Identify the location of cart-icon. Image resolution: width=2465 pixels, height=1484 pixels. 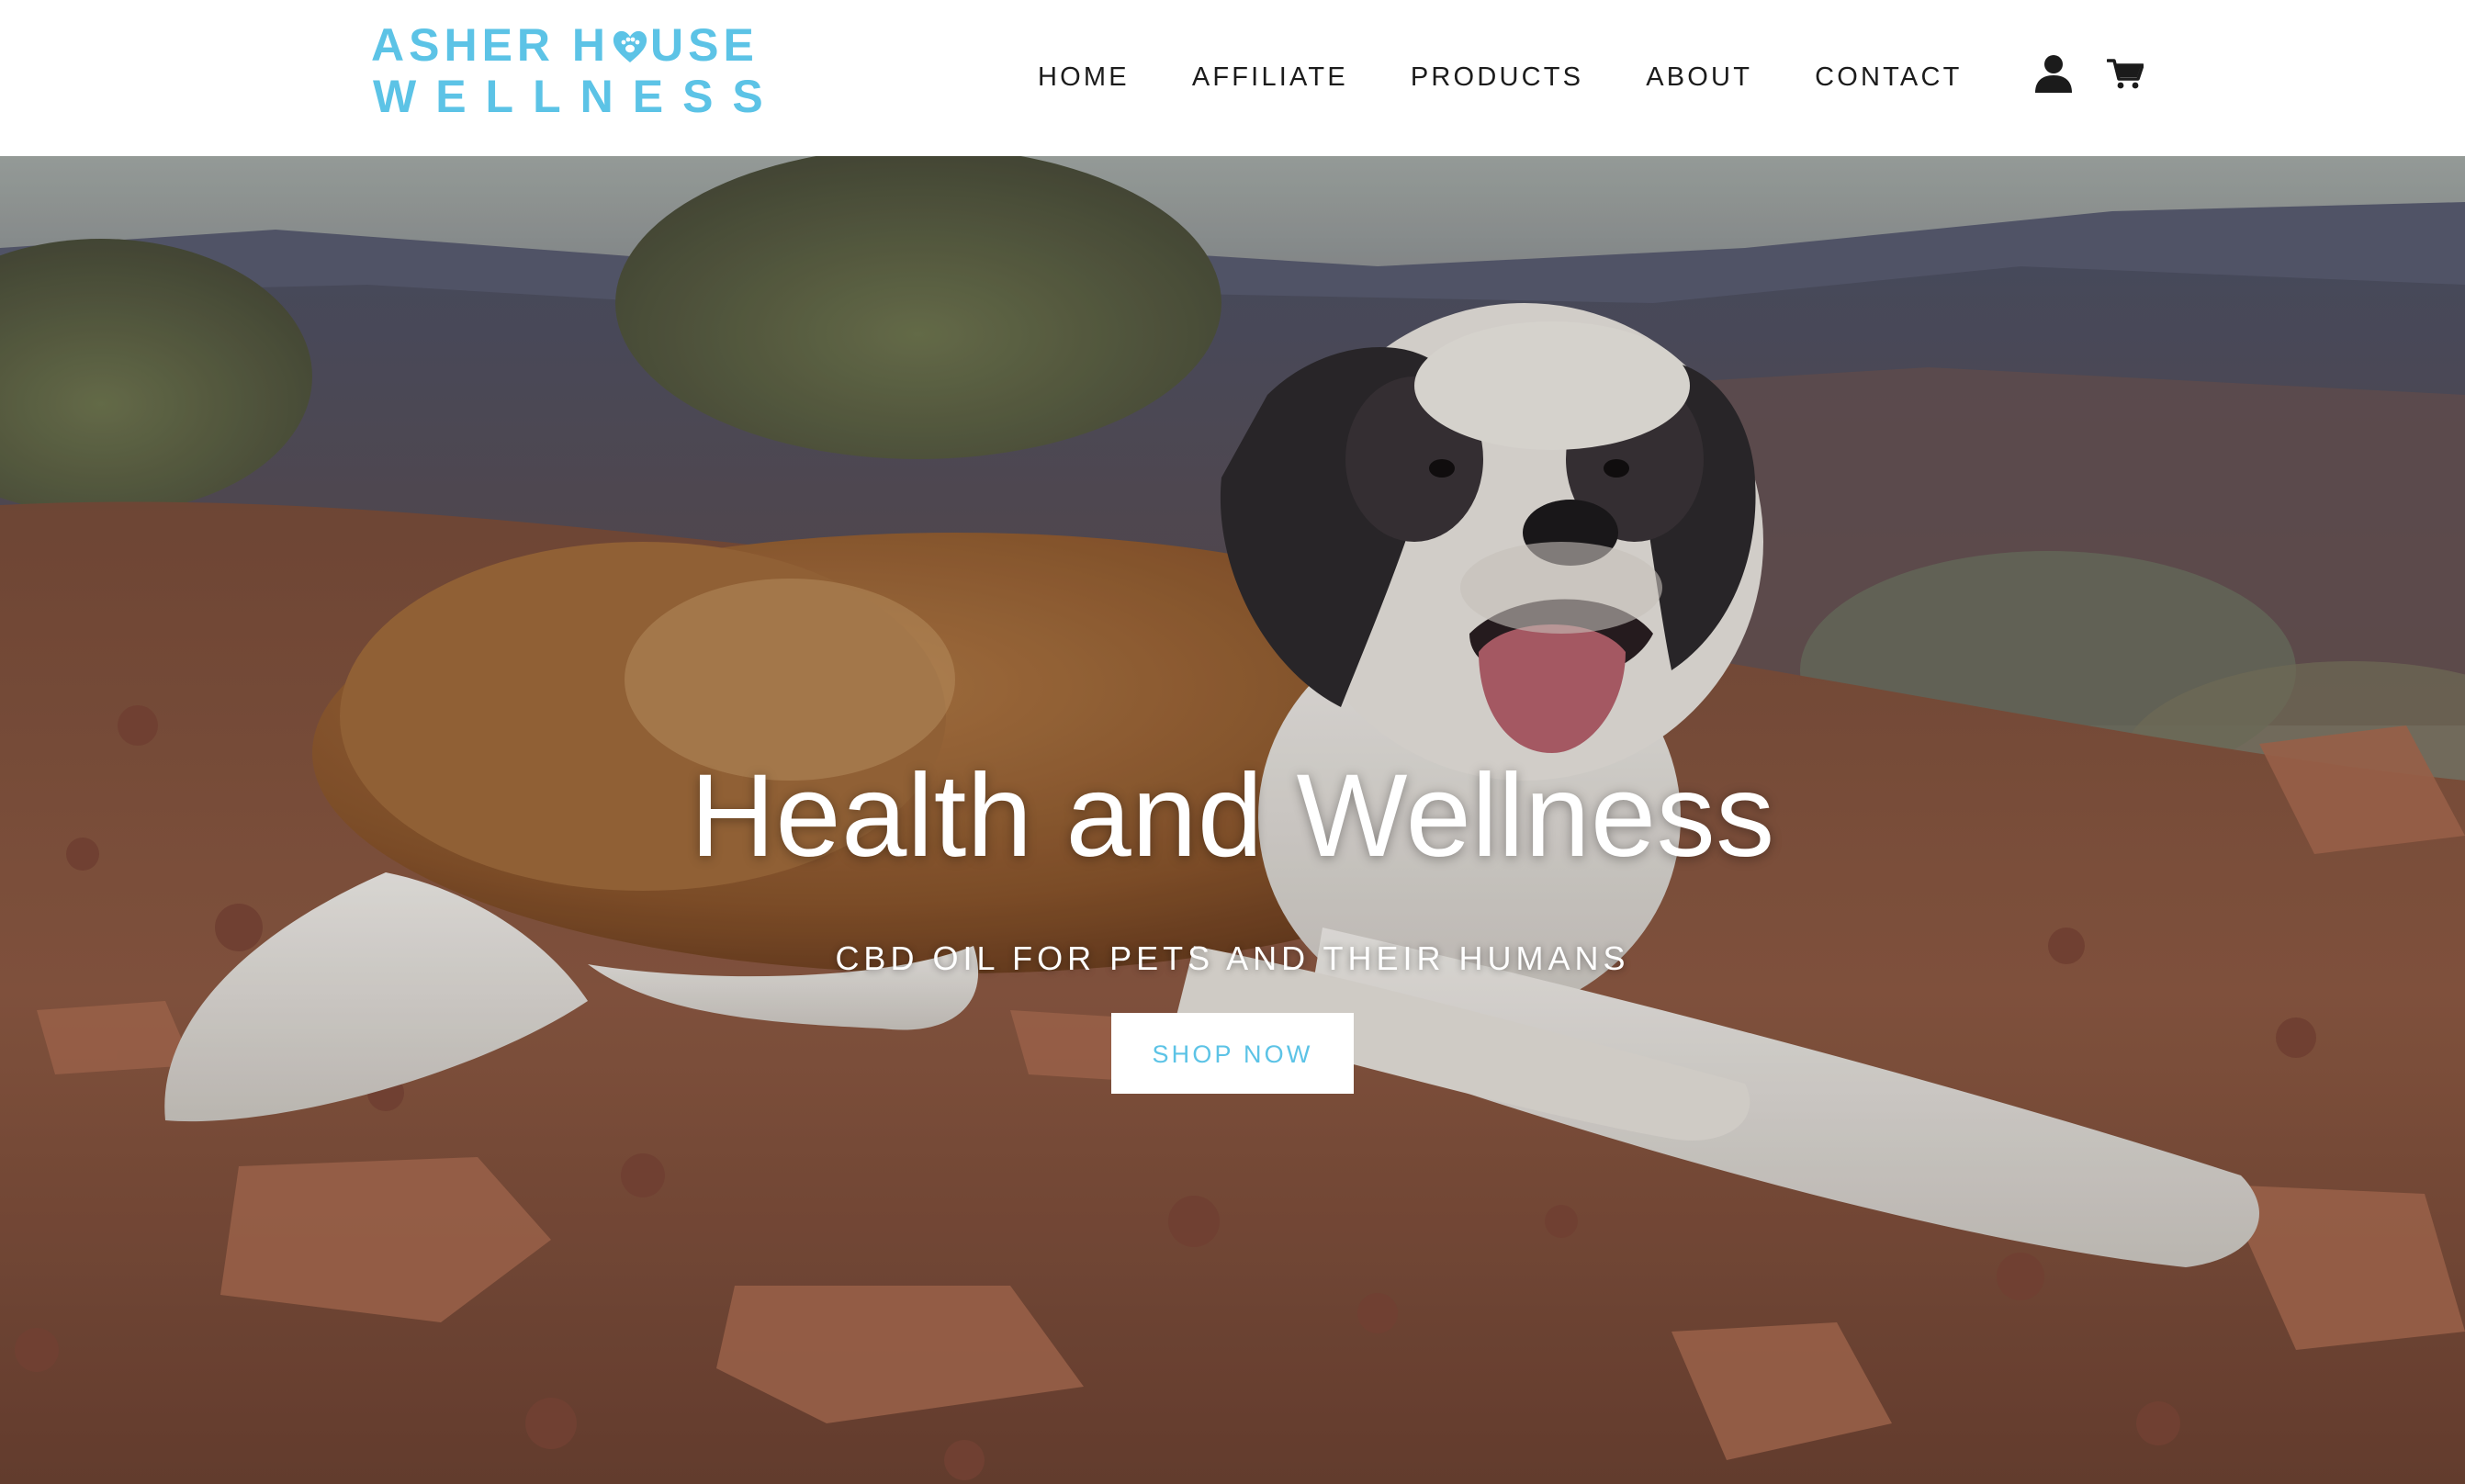
(2125, 74).